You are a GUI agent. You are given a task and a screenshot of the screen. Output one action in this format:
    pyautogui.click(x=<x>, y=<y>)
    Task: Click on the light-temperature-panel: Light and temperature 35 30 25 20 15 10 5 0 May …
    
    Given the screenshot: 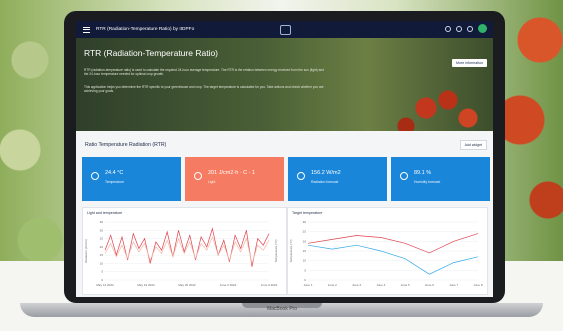 What is the action you would take?
    pyautogui.click(x=184, y=251)
    